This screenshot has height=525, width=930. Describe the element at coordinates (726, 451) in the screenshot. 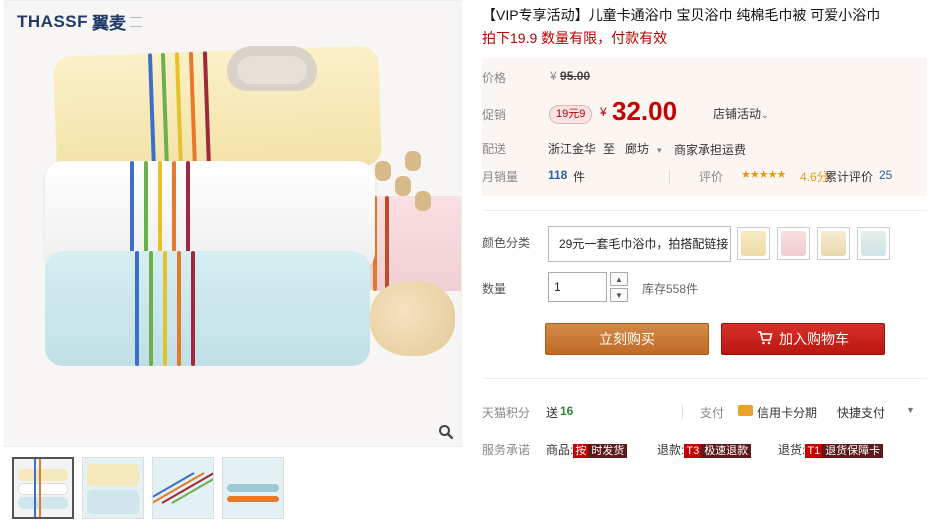

I see `service-tag-label: 极速退款` at that location.